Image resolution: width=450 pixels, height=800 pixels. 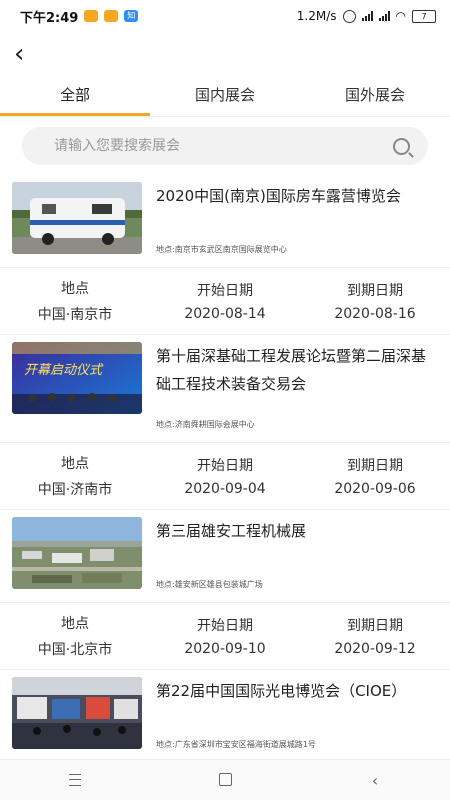 What do you see at coordinates (225, 489) in the screenshot?
I see `start-date-value: 2020-09-04` at bounding box center [225, 489].